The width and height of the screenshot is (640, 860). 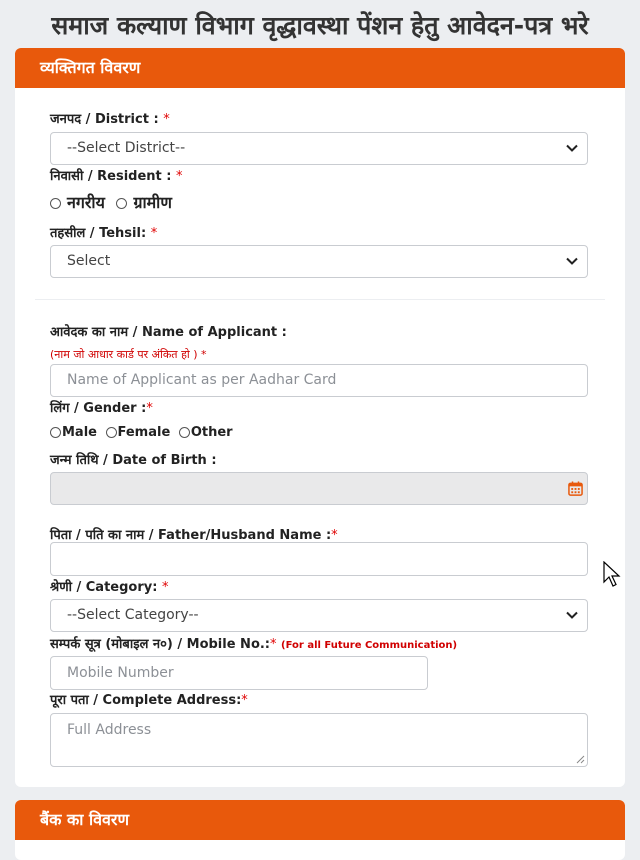 What do you see at coordinates (320, 299) in the screenshot?
I see `section-divider` at bounding box center [320, 299].